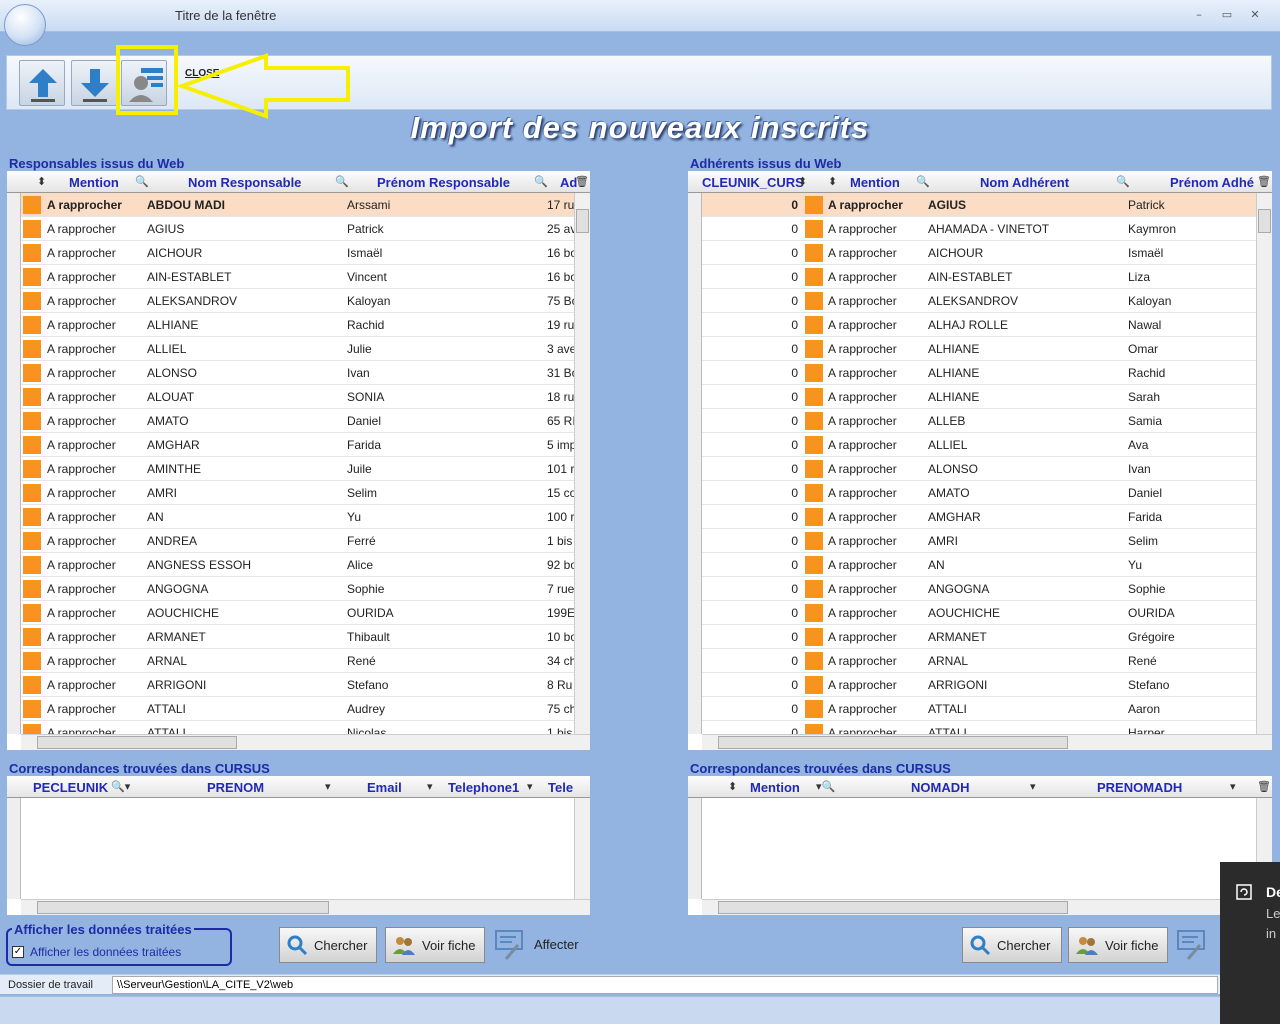  What do you see at coordinates (25, 25) in the screenshot?
I see `app-orb-button` at bounding box center [25, 25].